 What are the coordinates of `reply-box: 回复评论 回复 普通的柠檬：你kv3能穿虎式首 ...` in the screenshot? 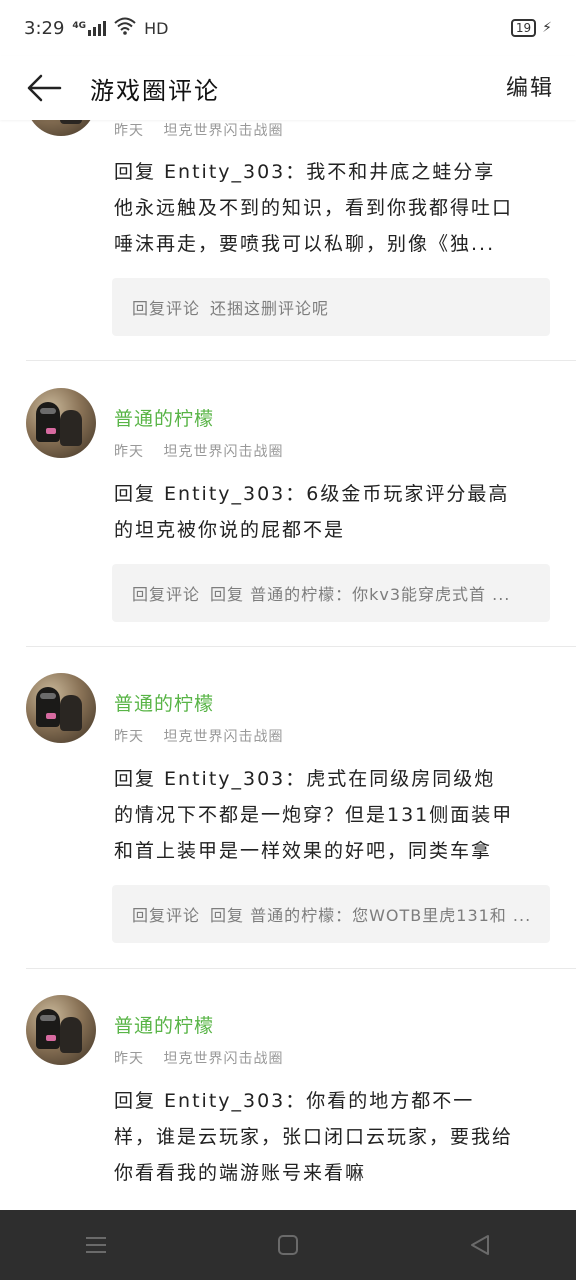 It's located at (331, 593).